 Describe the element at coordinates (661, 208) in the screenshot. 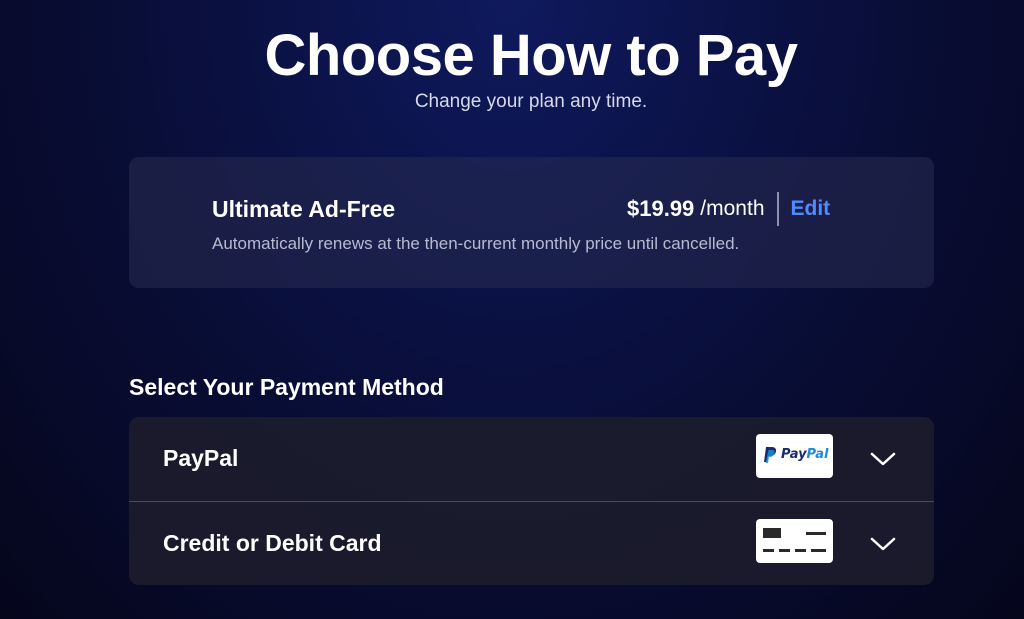

I see `plan-price: $19.99` at that location.